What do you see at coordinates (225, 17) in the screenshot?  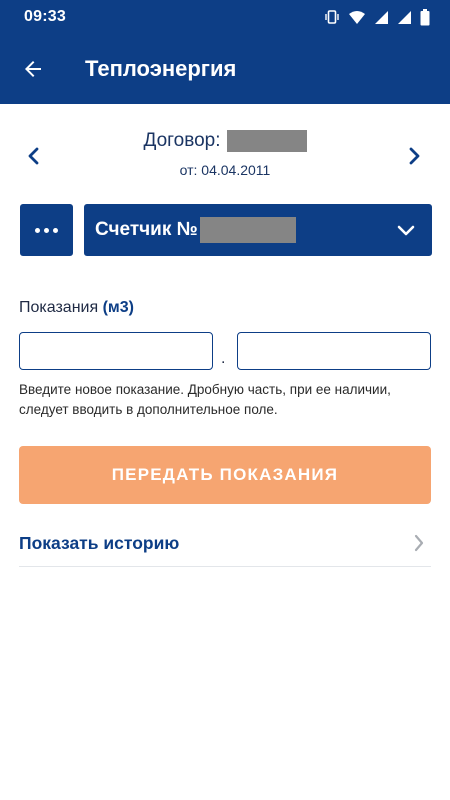 I see `status-bar: 09:33` at bounding box center [225, 17].